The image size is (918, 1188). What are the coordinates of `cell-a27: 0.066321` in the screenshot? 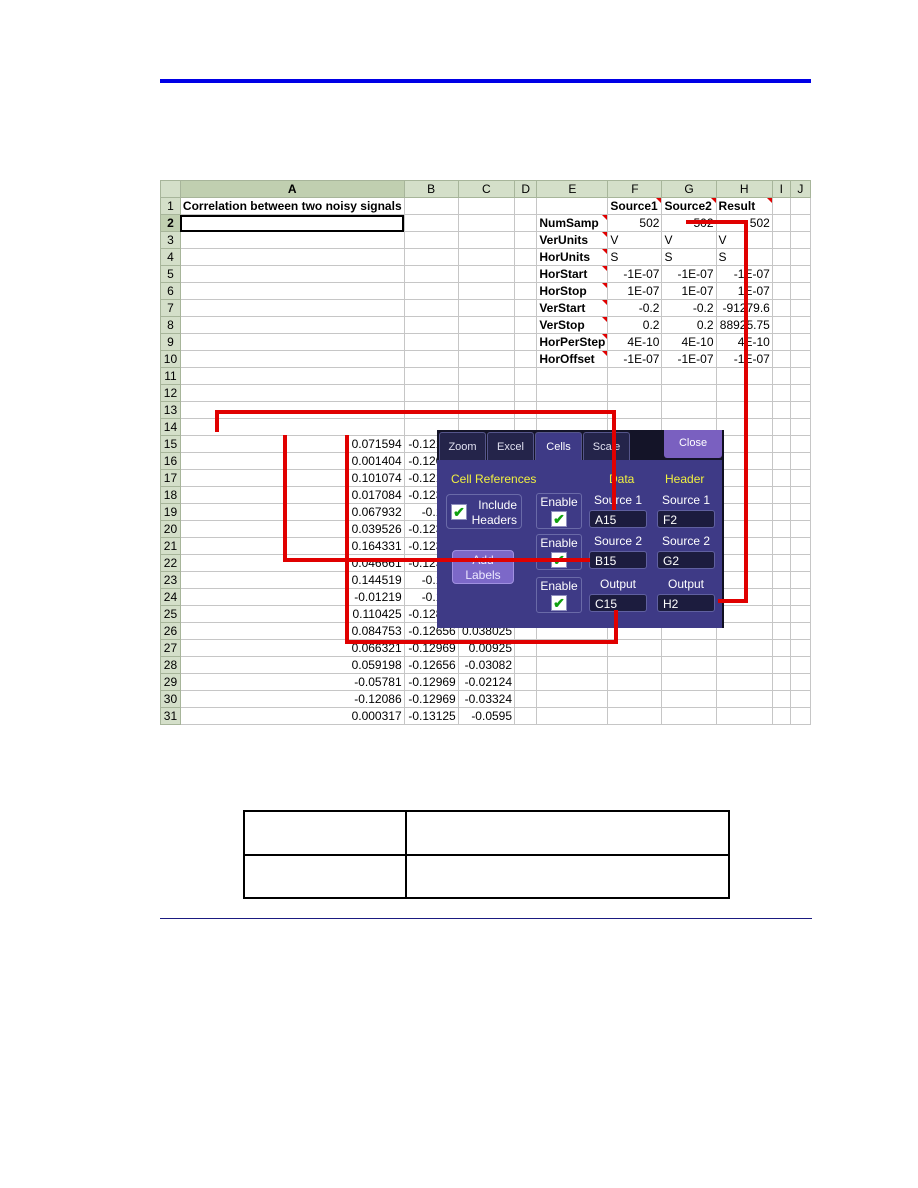 It's located at (292, 648).